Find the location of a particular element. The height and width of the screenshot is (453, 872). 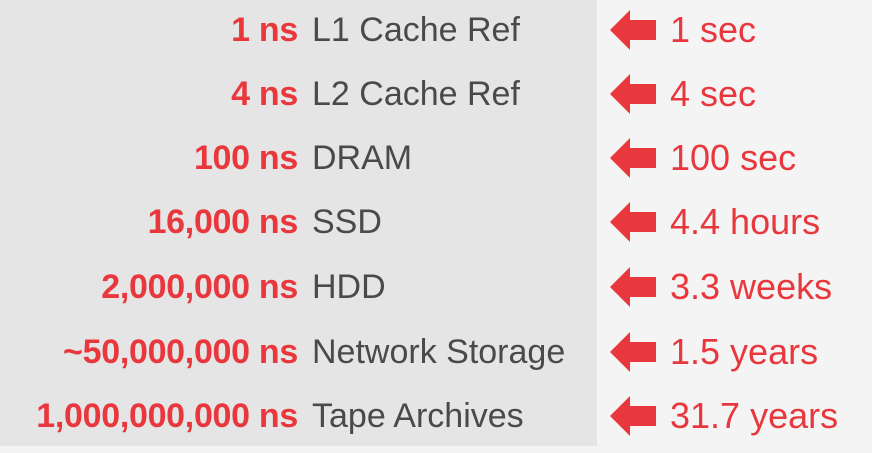

row-network-storage: ~50,000,000 ns Network Storage 1.5 years is located at coordinates (436, 352).